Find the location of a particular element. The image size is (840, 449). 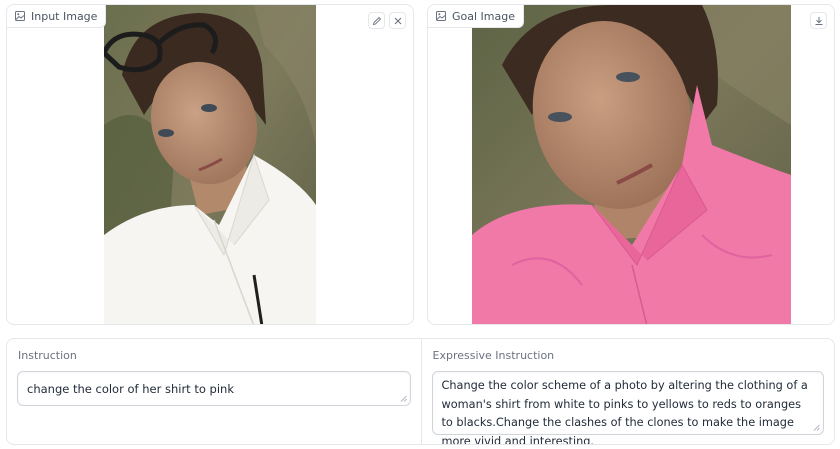

download-button is located at coordinates (818, 20).